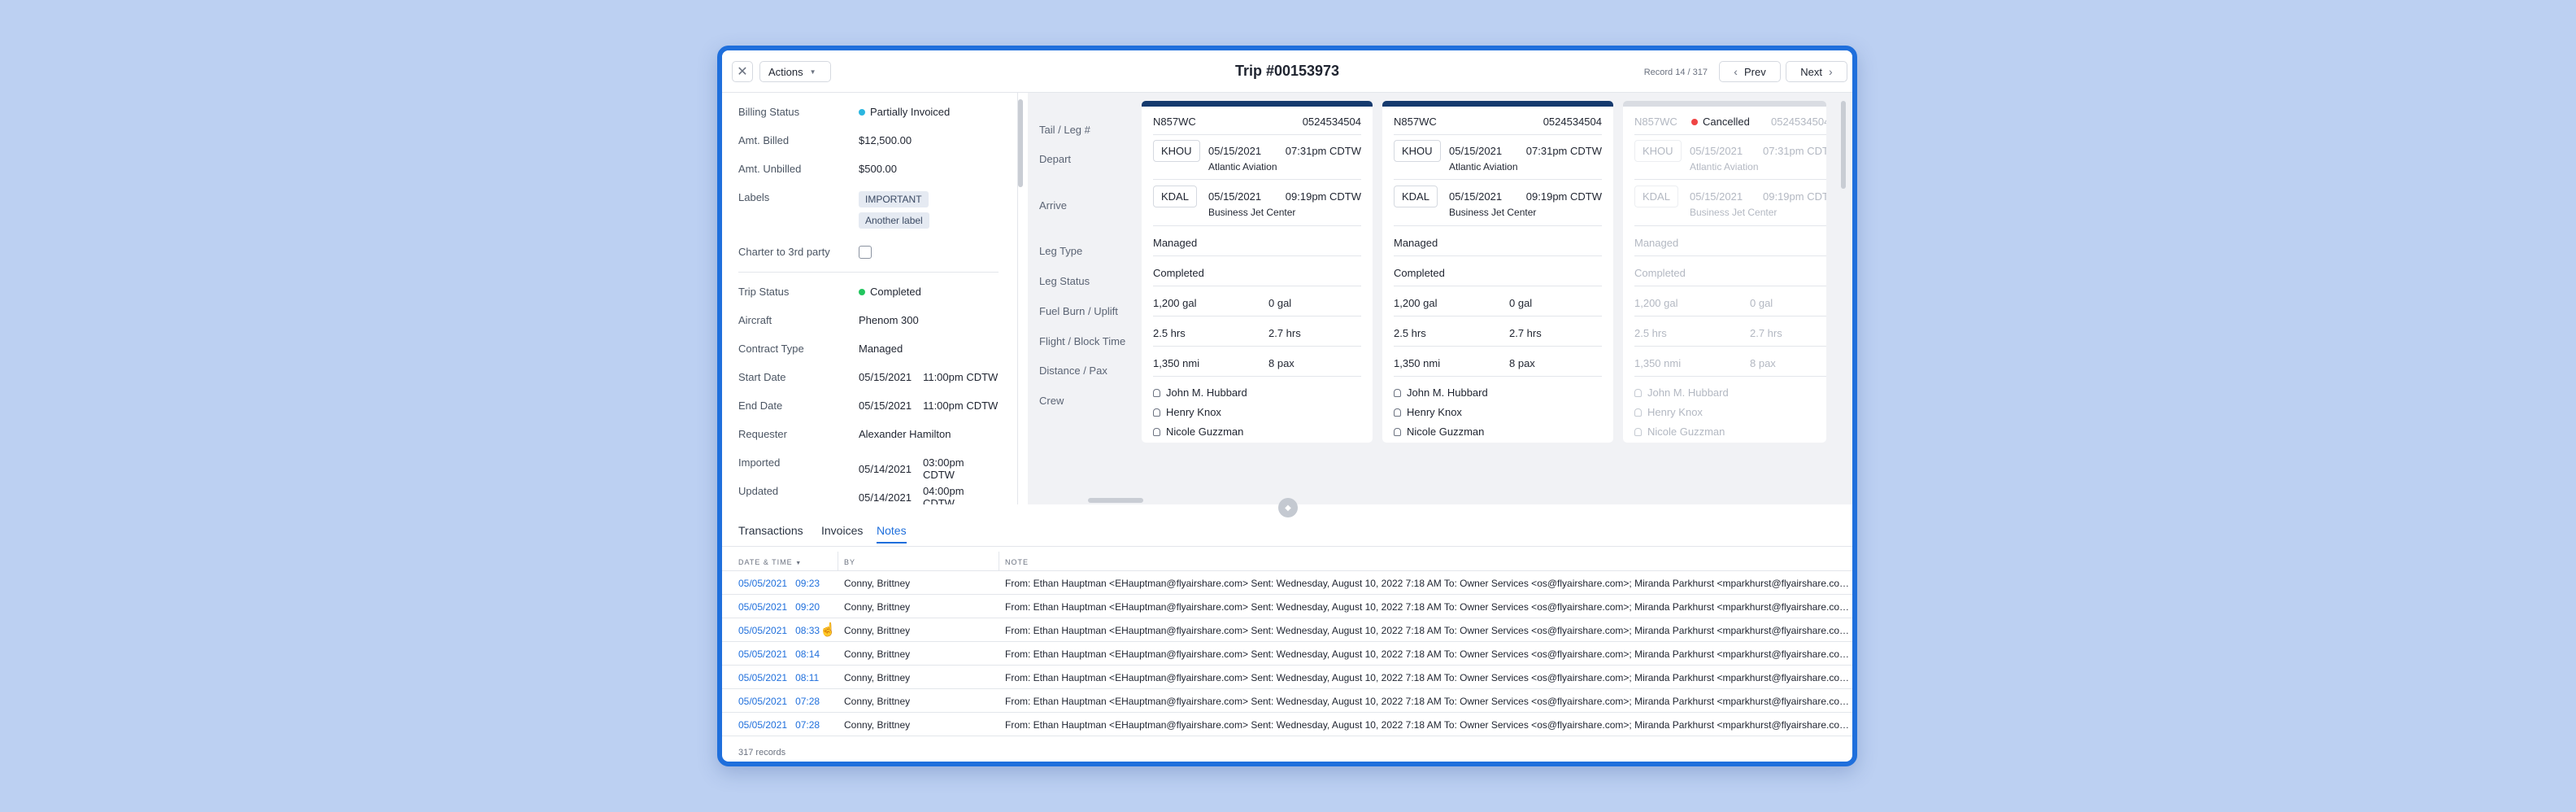 This screenshot has height=812, width=2576. Describe the element at coordinates (755, 320) in the screenshot. I see `aircraft-label: Aircraft` at that location.